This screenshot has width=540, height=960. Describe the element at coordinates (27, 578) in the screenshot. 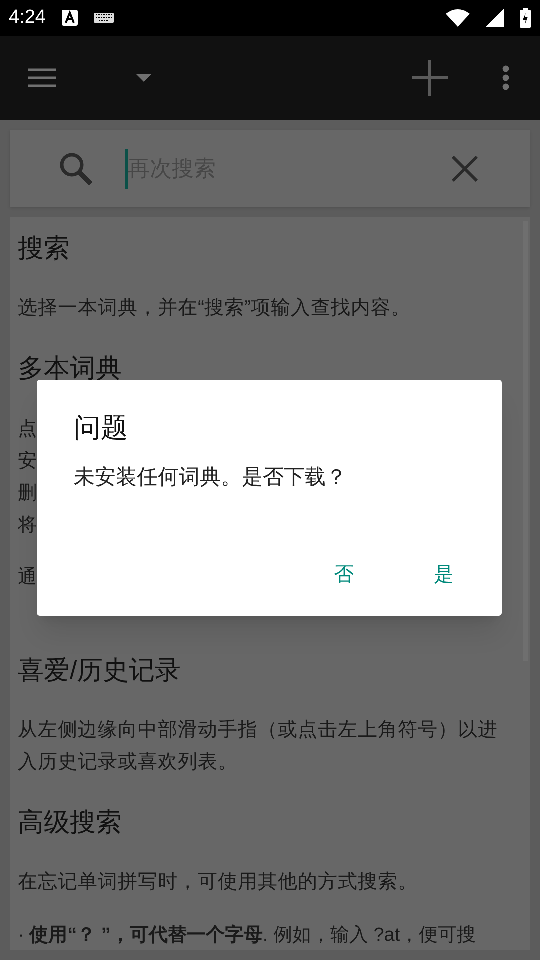

I see `partial-text: 通` at that location.